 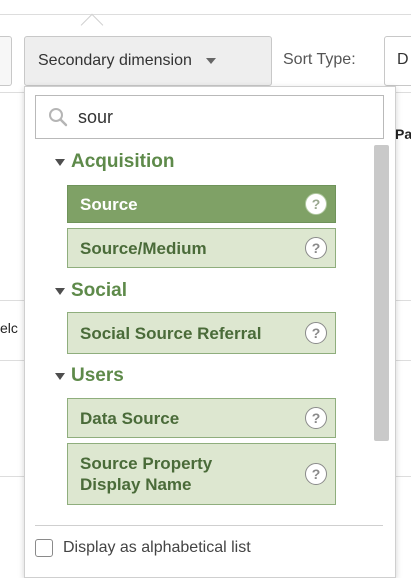 I want to click on search-input, so click(x=218, y=117).